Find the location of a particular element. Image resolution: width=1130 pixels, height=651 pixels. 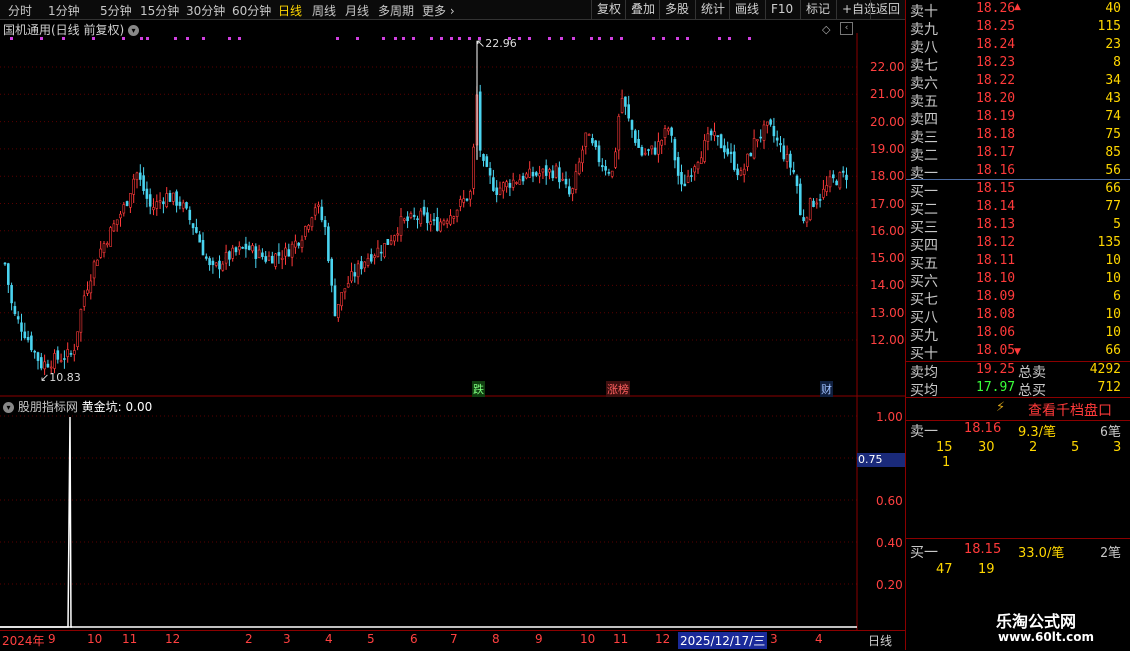

ask-volume: 56 is located at coordinates (1113, 170).